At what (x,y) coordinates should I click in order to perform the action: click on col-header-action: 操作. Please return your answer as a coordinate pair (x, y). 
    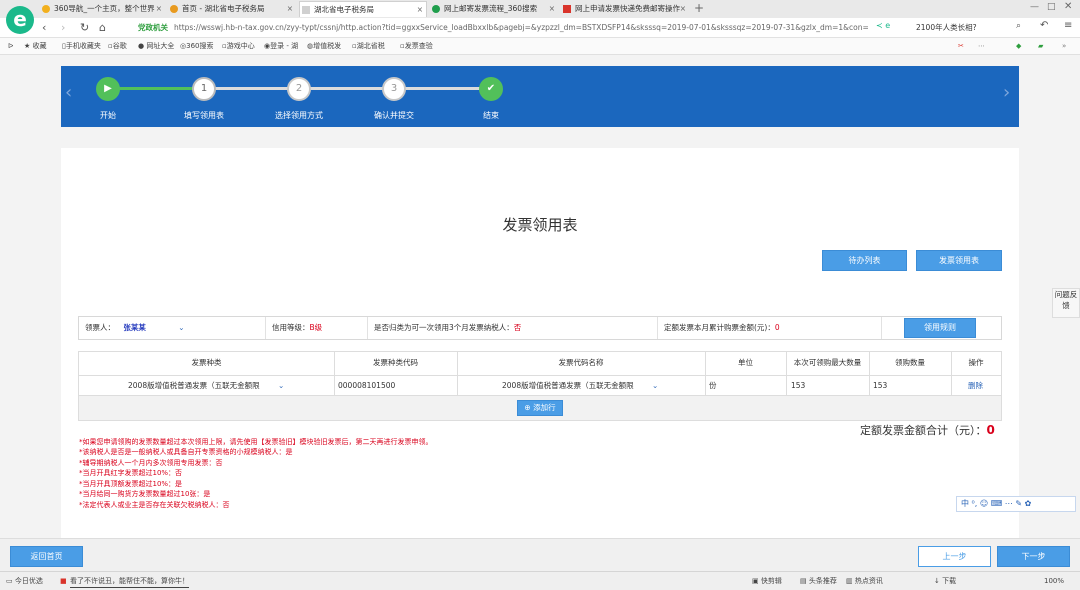
    Looking at the image, I should click on (976, 362).